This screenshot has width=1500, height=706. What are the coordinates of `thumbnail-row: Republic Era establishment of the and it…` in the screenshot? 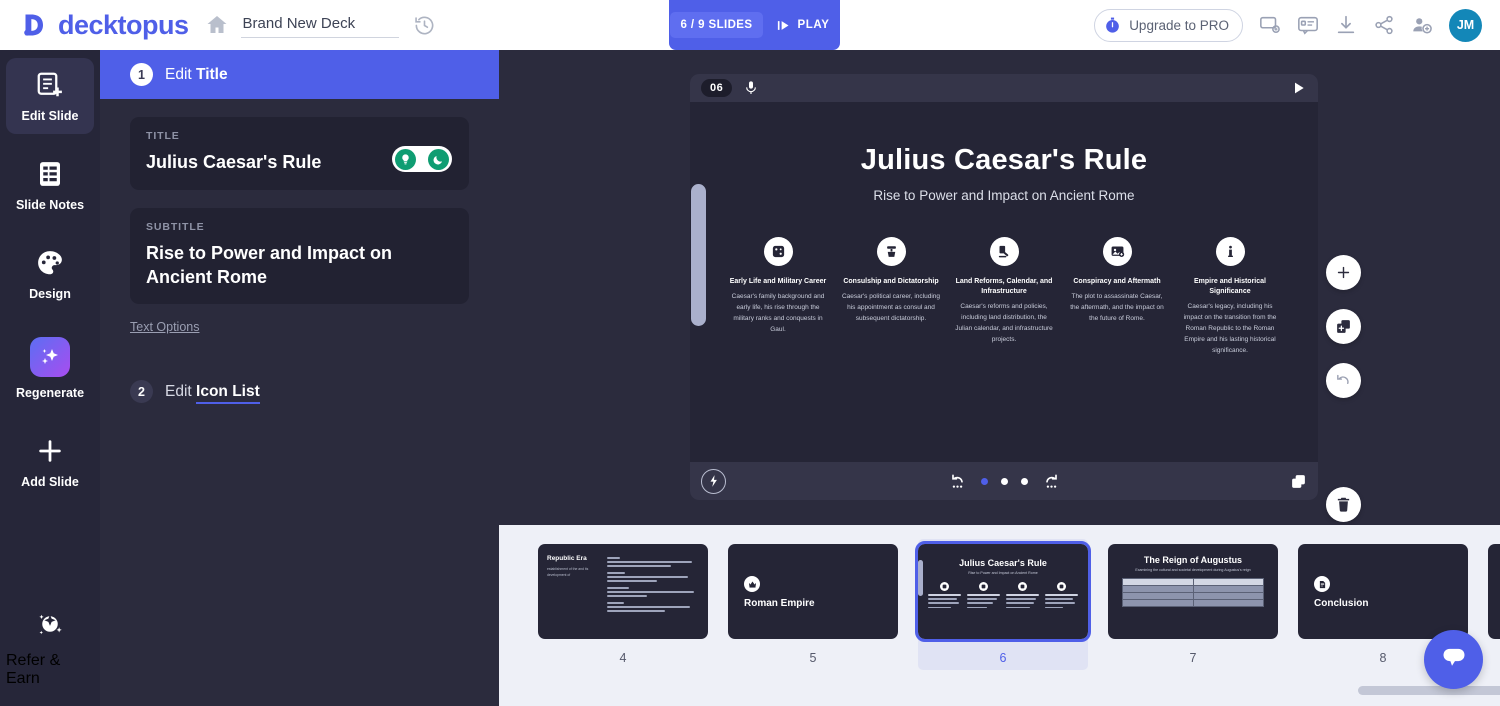 It's located at (999, 597).